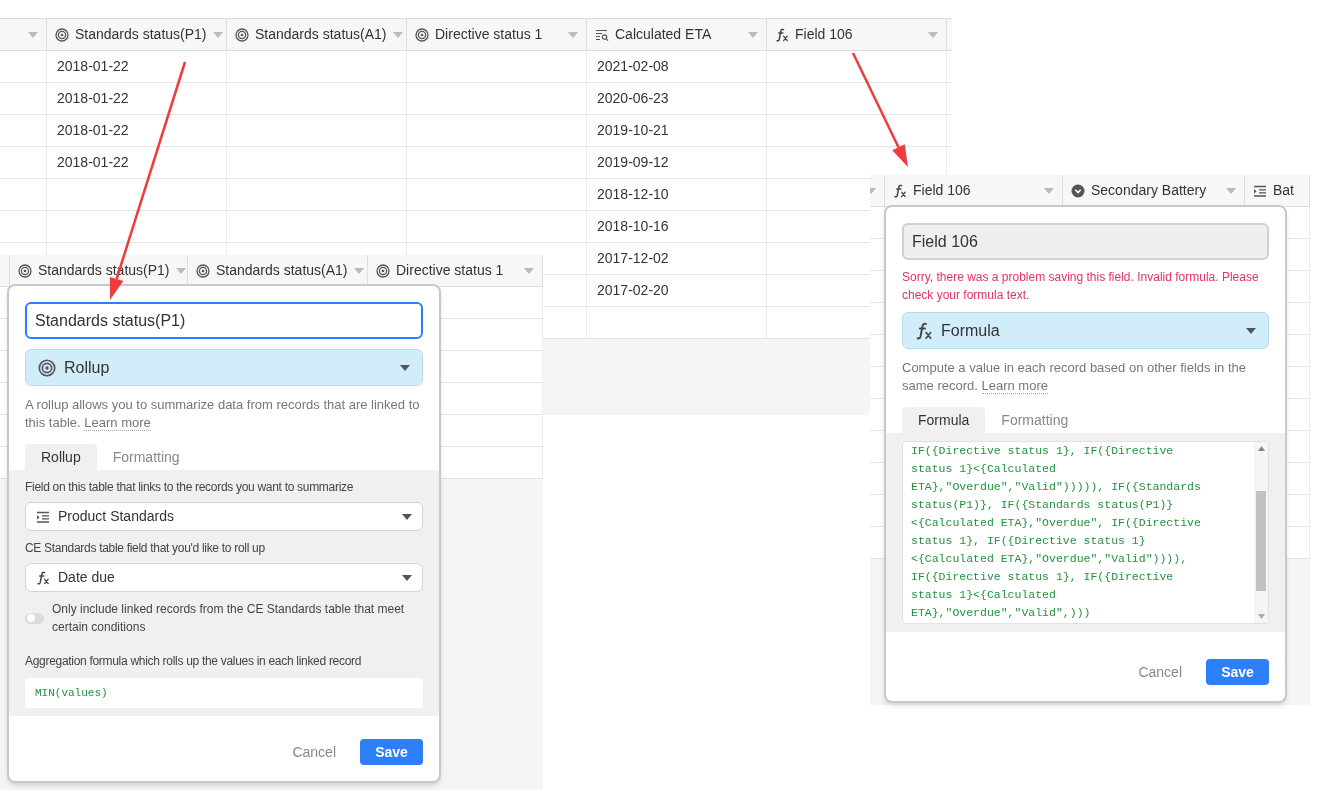 The height and width of the screenshot is (794, 1332). I want to click on field-description: A rollup allows you to summarize data from records that are linked to this table. Learn more, so click(223, 414).